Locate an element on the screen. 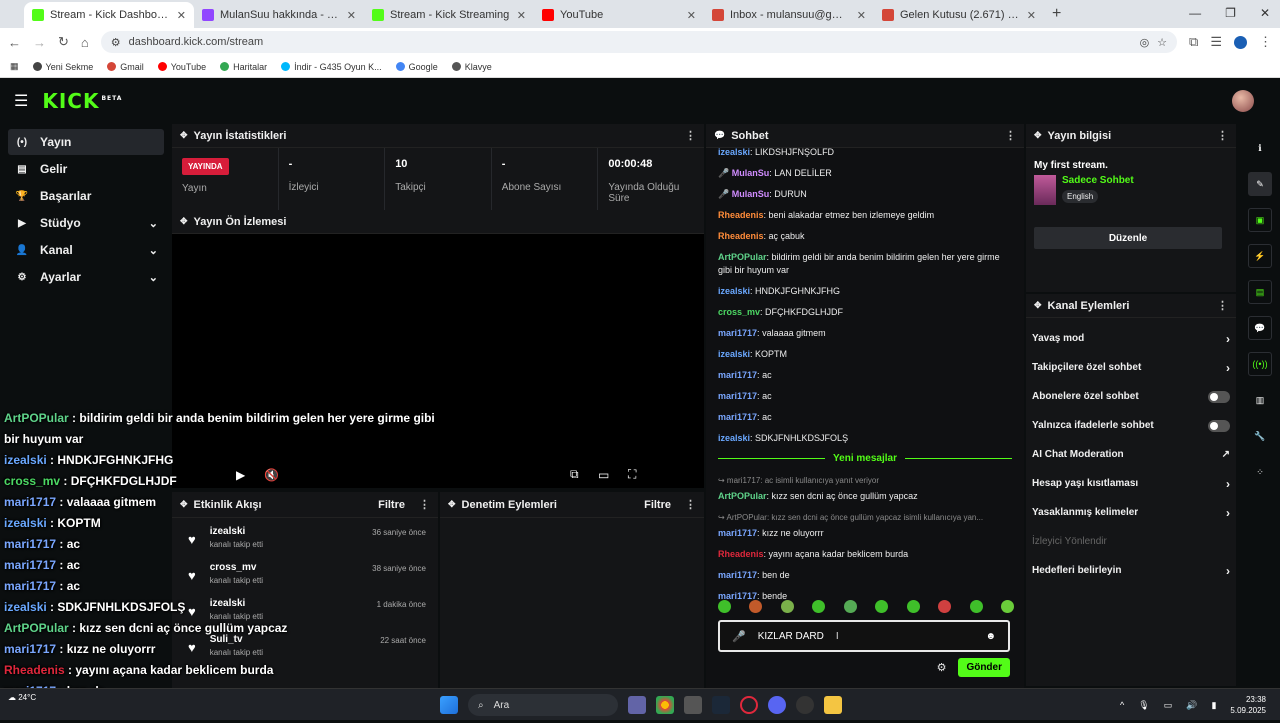  site-info-icon: ⚙ is located at coordinates (116, 42).